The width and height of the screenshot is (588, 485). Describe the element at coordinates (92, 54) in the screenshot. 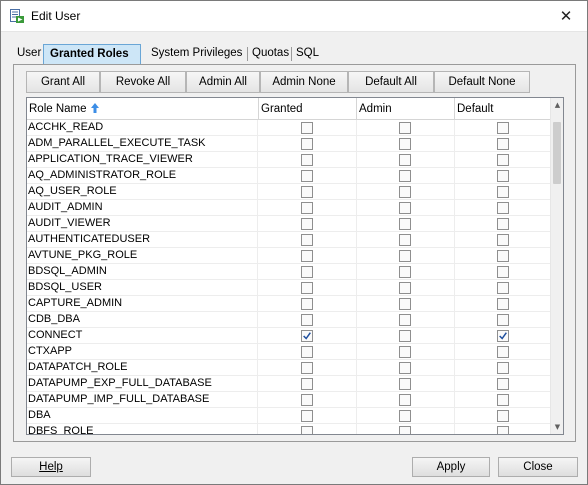

I see `tab-granted-roles: Granted Roles` at that location.